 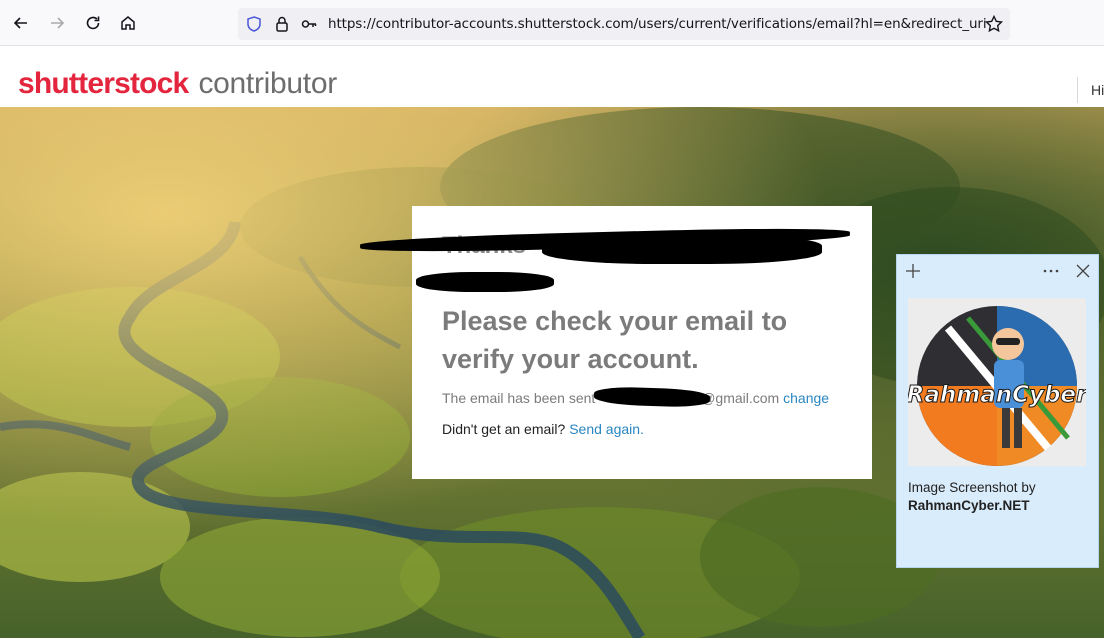 What do you see at coordinates (103, 83) in the screenshot?
I see `logo-main: shutterstock` at bounding box center [103, 83].